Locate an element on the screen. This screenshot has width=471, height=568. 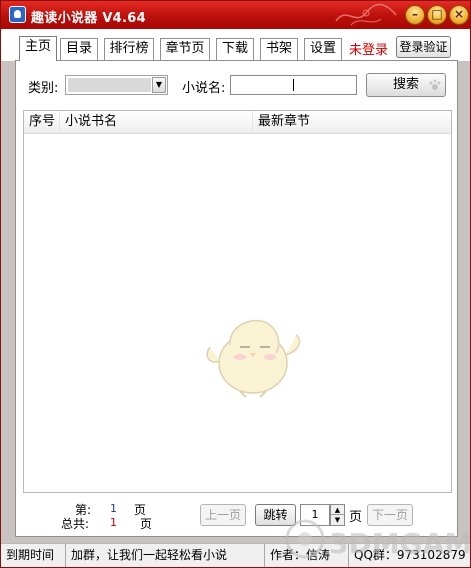
maximize-button: □ is located at coordinates (437, 15).